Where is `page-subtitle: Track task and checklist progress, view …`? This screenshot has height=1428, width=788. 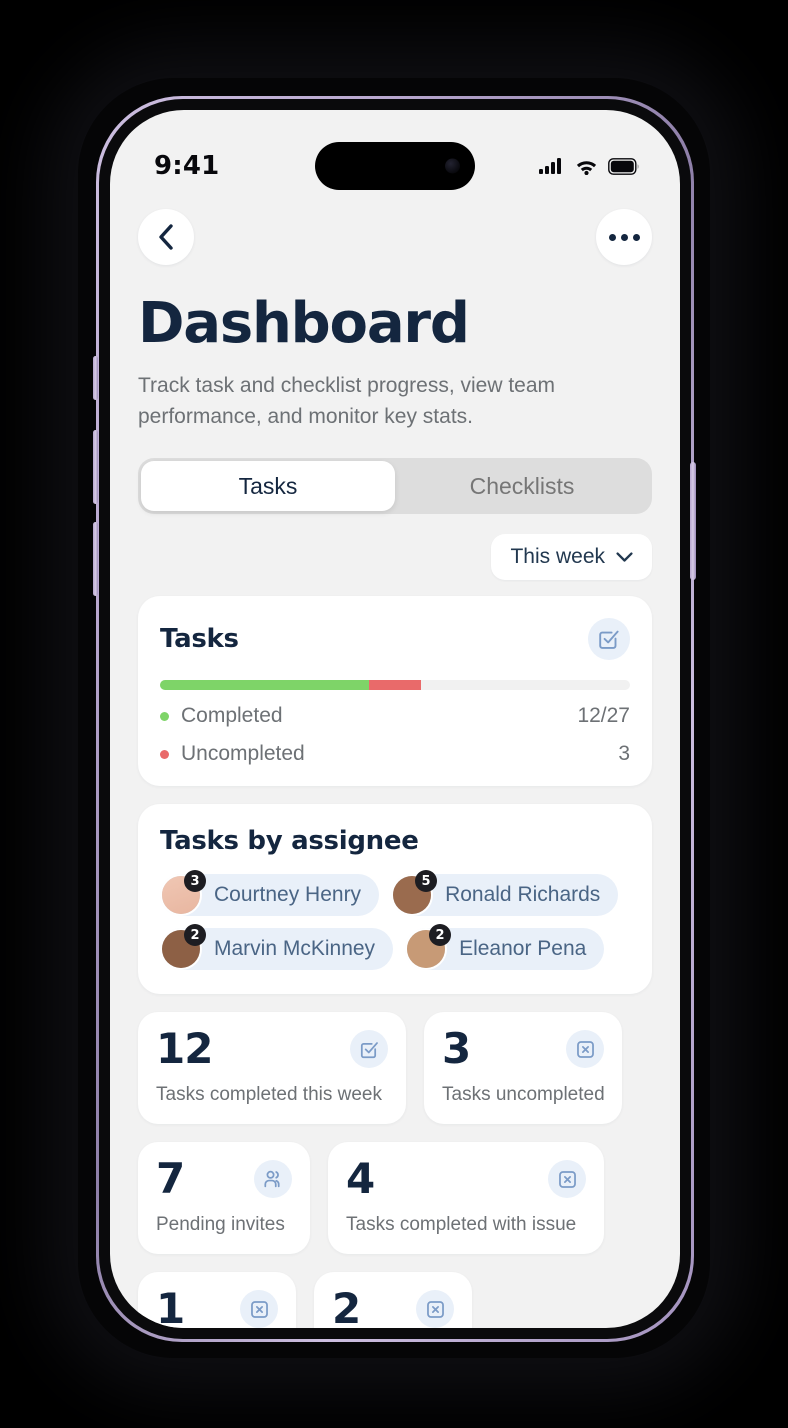
page-subtitle: Track task and checklist progress, view … is located at coordinates (347, 401).